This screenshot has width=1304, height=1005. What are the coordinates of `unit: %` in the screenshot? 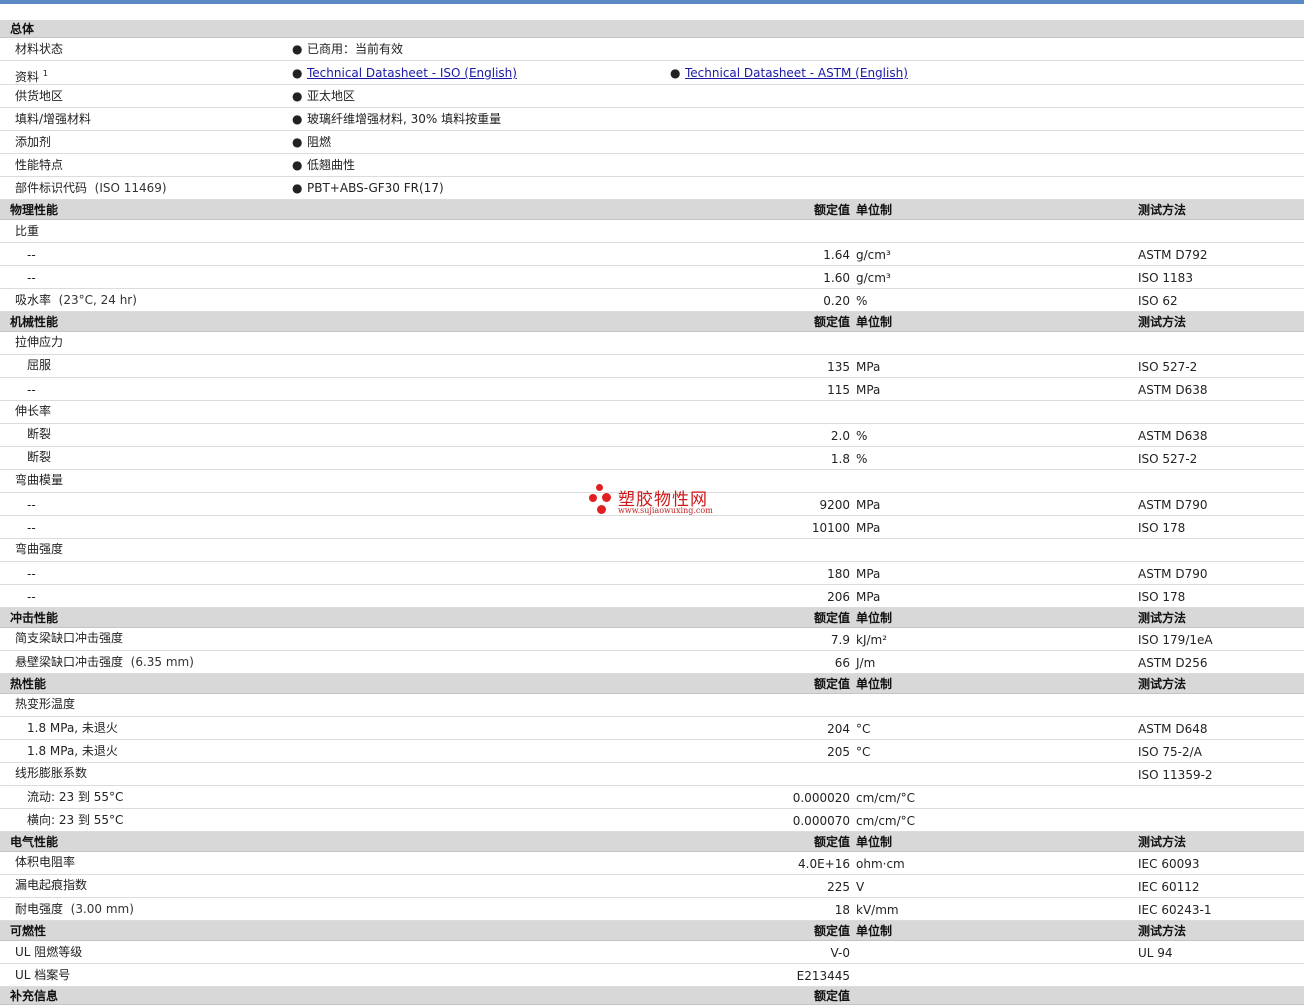 It's located at (862, 436).